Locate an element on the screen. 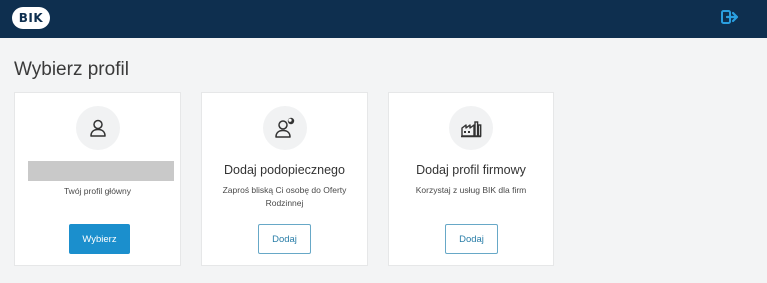  select-profile-button: Wybierz is located at coordinates (99, 239).